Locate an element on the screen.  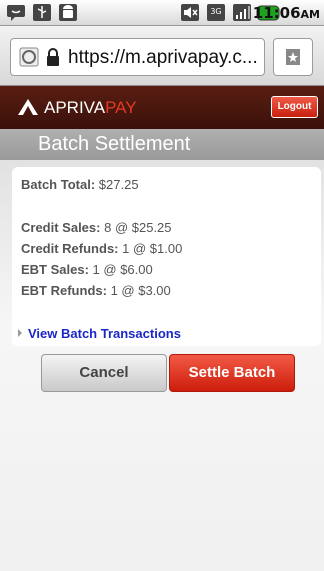
android-debug-icon is located at coordinates (68, 12).